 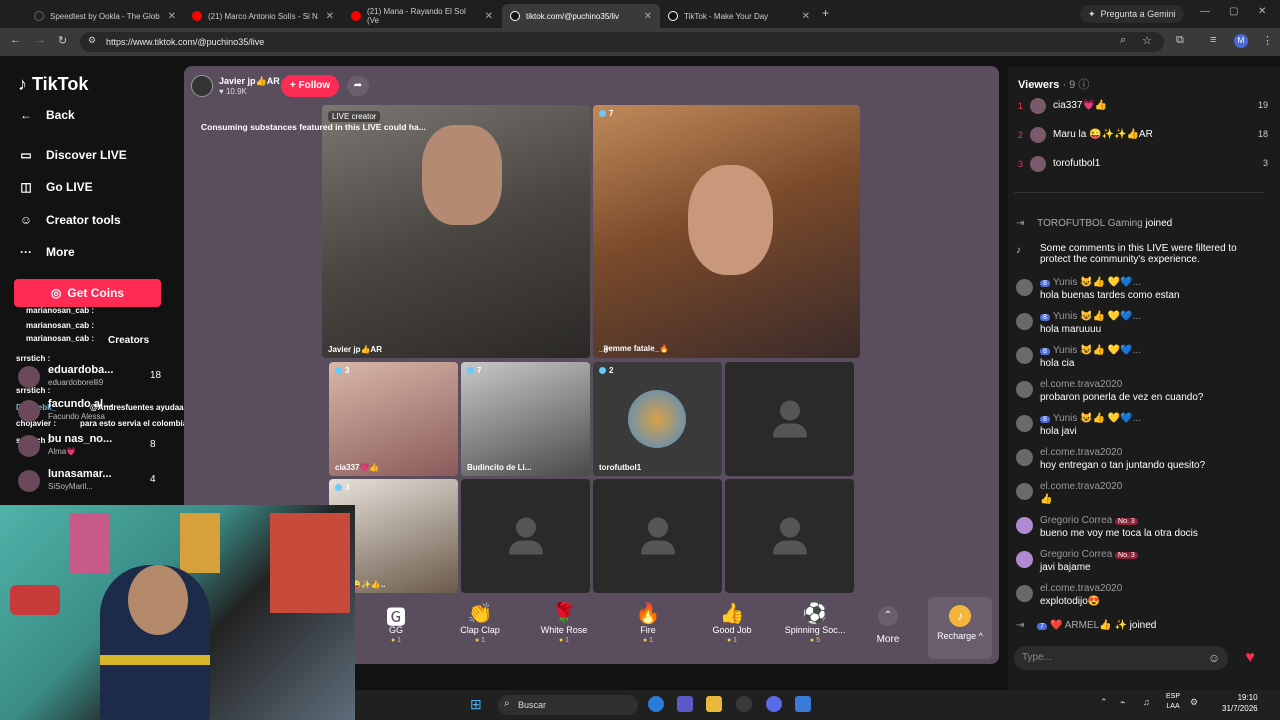 What do you see at coordinates (622, 42) in the screenshot?
I see `url-field: https://www.tiktok.com/@puchino35/live` at bounding box center [622, 42].